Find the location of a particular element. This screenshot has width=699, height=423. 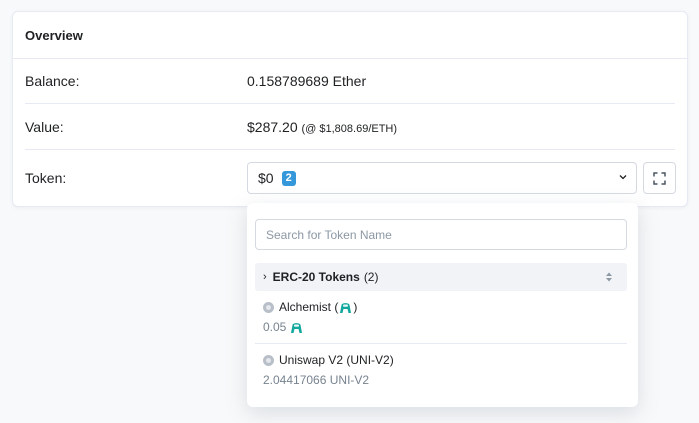

expand-icon is located at coordinates (659, 178).